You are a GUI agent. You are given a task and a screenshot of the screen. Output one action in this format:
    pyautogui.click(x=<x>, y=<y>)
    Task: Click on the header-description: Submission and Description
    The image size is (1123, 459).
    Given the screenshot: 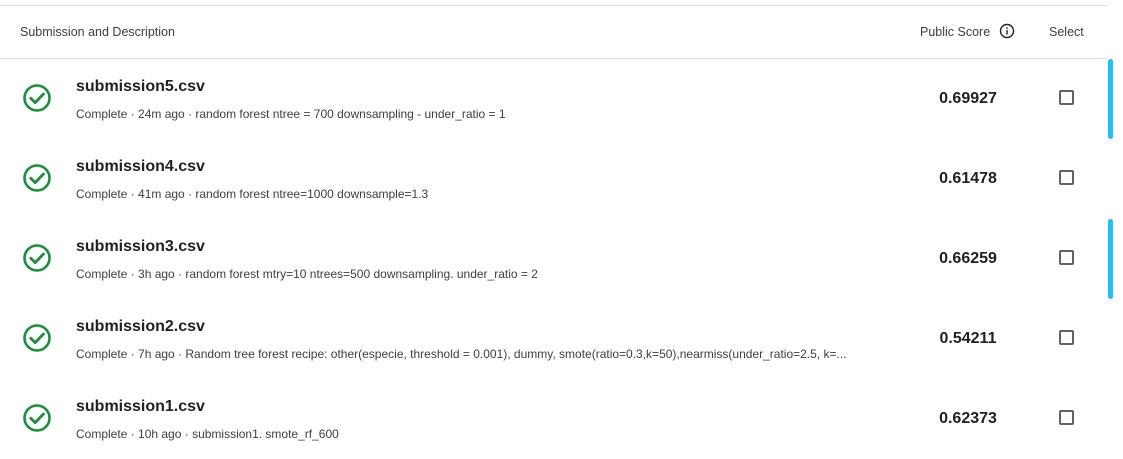 What is the action you would take?
    pyautogui.click(x=97, y=32)
    